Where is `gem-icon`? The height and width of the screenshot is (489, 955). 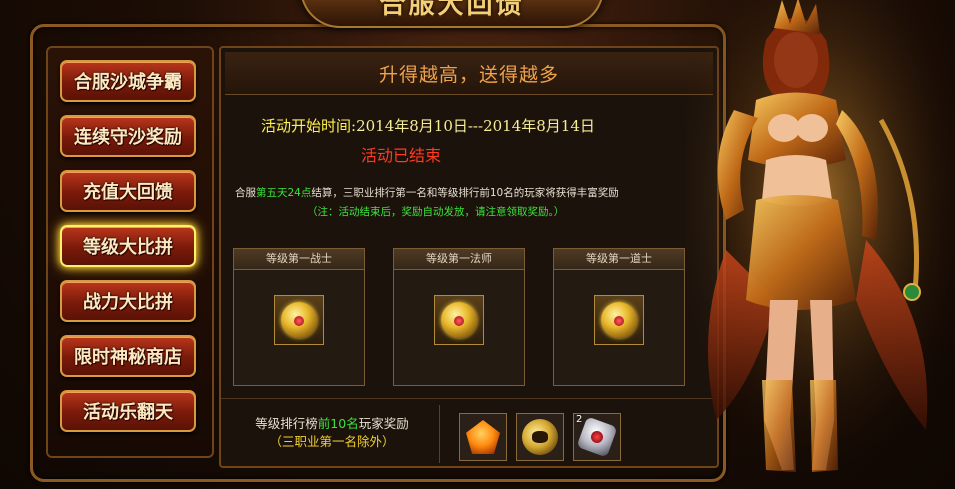 gem-icon is located at coordinates (483, 437).